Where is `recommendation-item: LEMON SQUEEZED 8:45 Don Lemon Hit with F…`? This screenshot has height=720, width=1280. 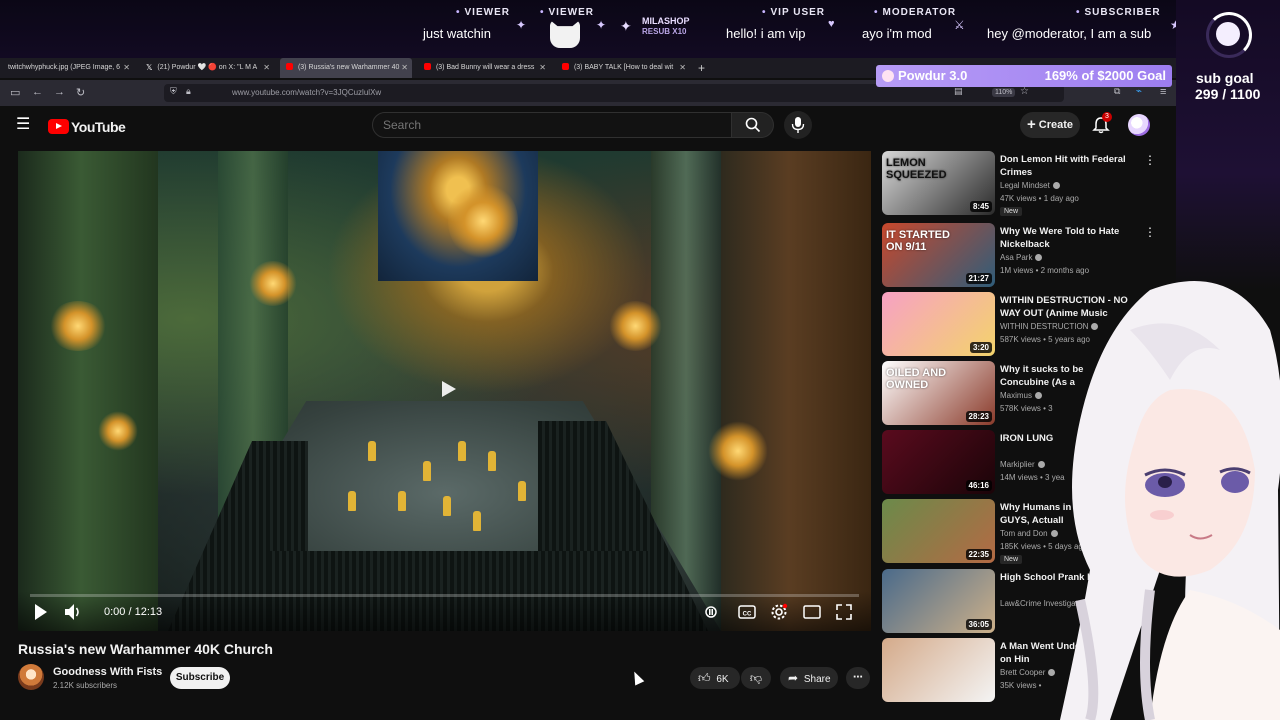
recommendation-item: LEMON SQUEEZED 8:45 Don Lemon Hit with F… is located at coordinates (1022, 184).